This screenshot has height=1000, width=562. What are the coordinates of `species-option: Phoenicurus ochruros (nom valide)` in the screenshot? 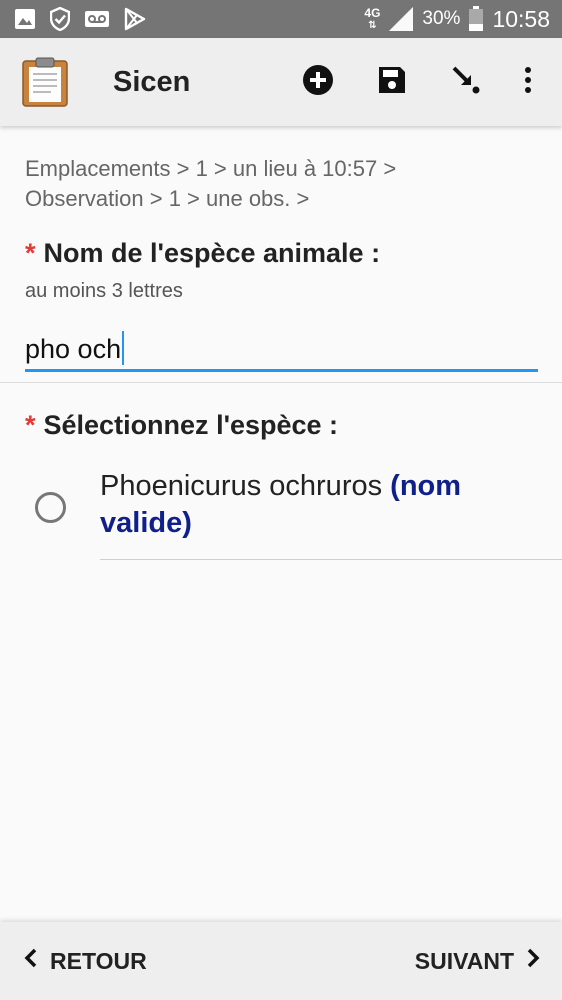 It's located at (281, 513).